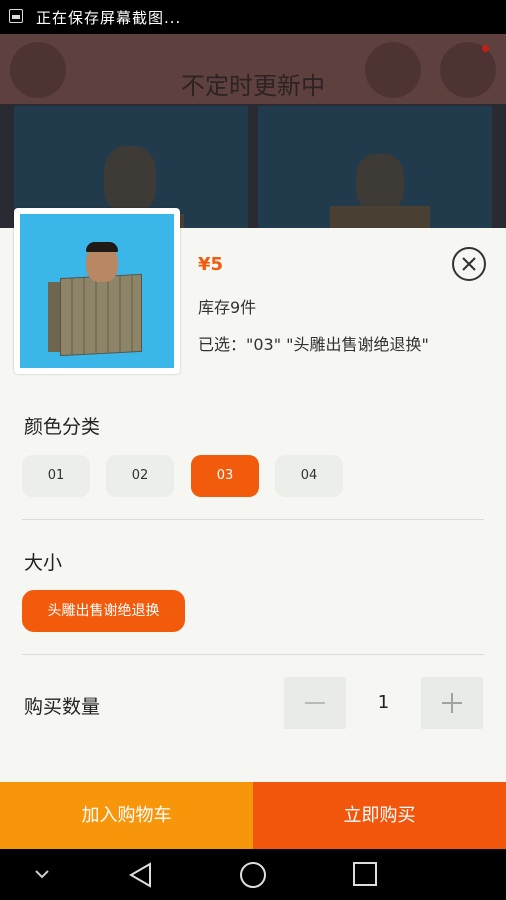 This screenshot has width=506, height=900. What do you see at coordinates (62, 707) in the screenshot?
I see `quantity-label: 购买数量` at bounding box center [62, 707].